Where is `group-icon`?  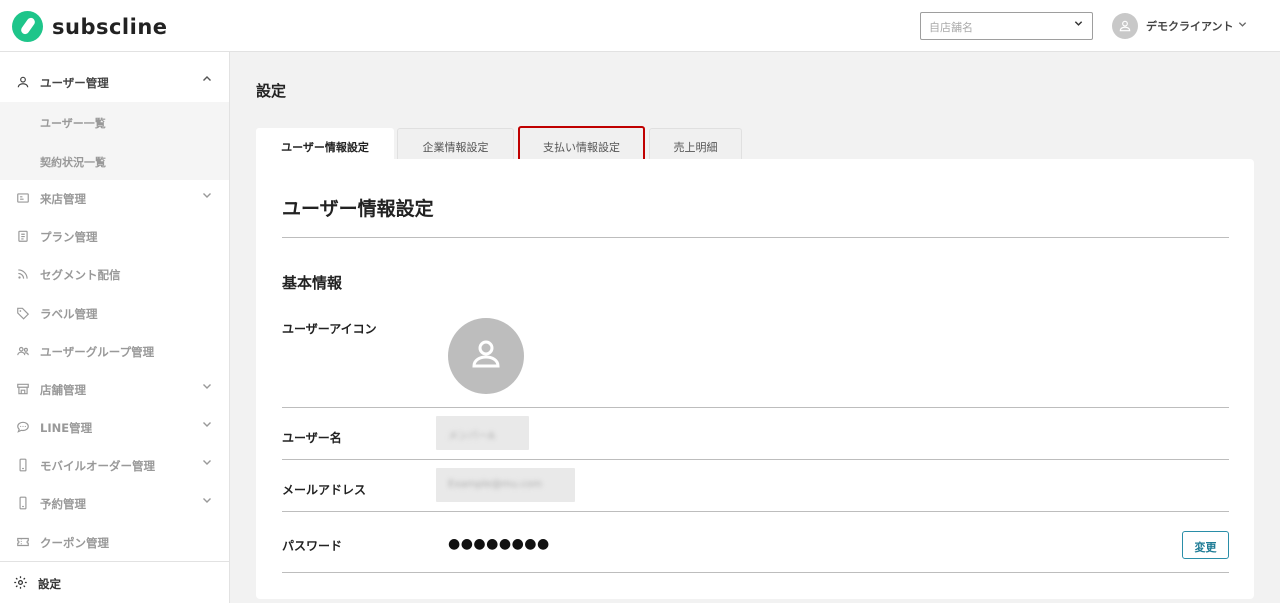
group-icon is located at coordinates (23, 351).